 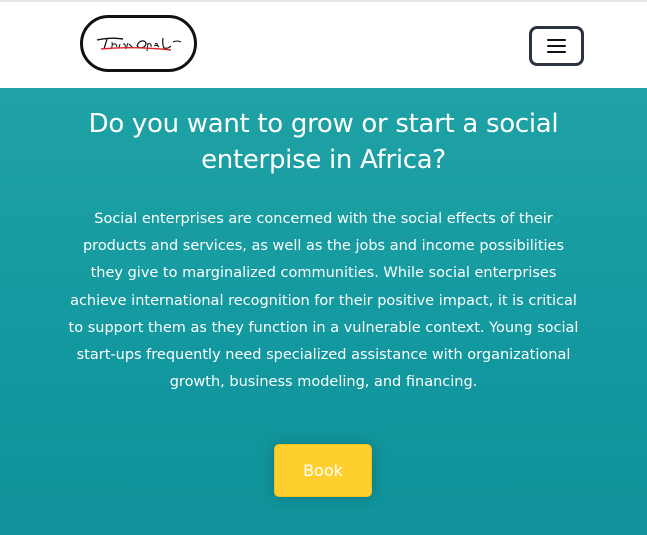 I want to click on menu-toggle-button, so click(x=556, y=46).